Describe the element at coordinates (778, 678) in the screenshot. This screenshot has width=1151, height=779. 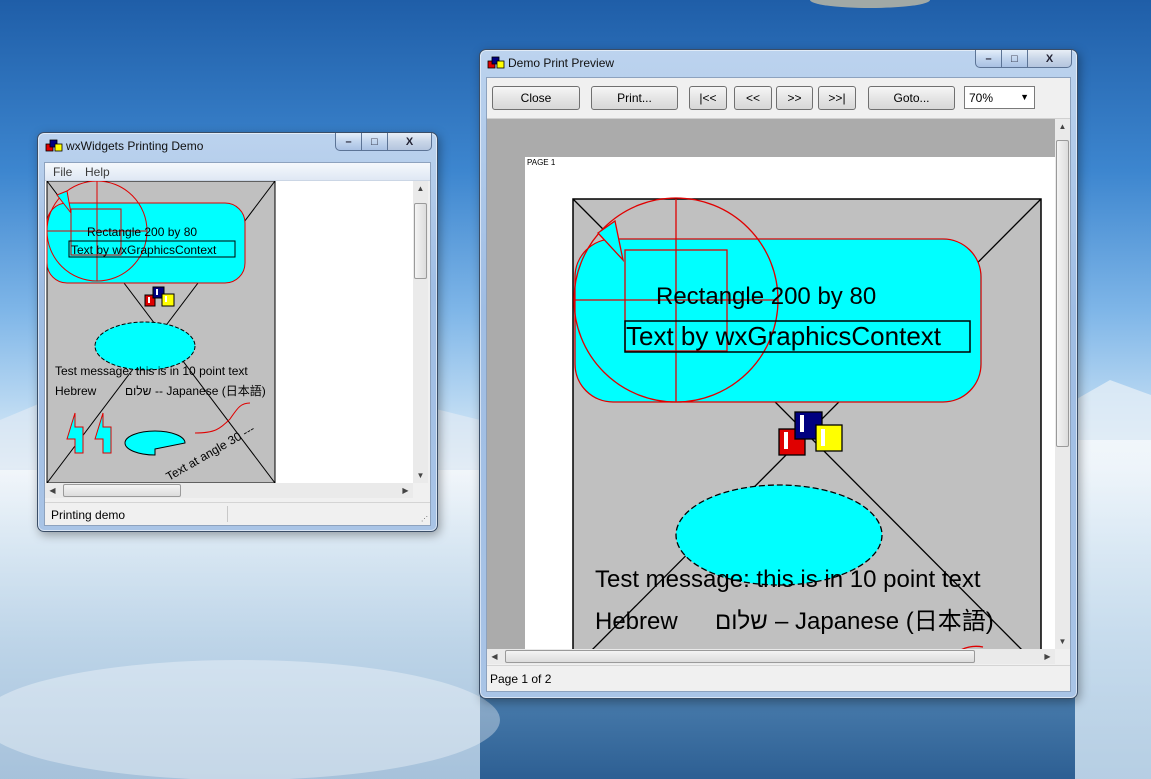
I see `status-bar: Page 1 of 2` at that location.